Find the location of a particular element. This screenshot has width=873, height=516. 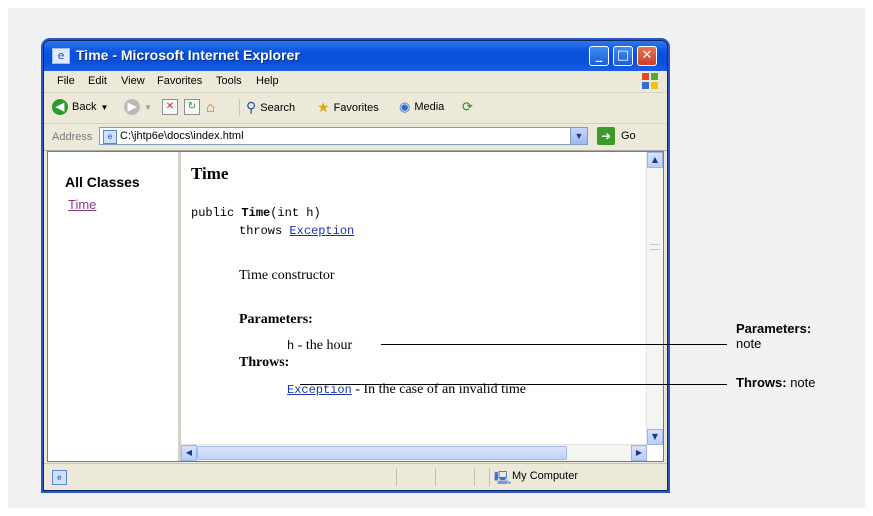

status-bar: e 🖳 My Computer is located at coordinates (355, 476).